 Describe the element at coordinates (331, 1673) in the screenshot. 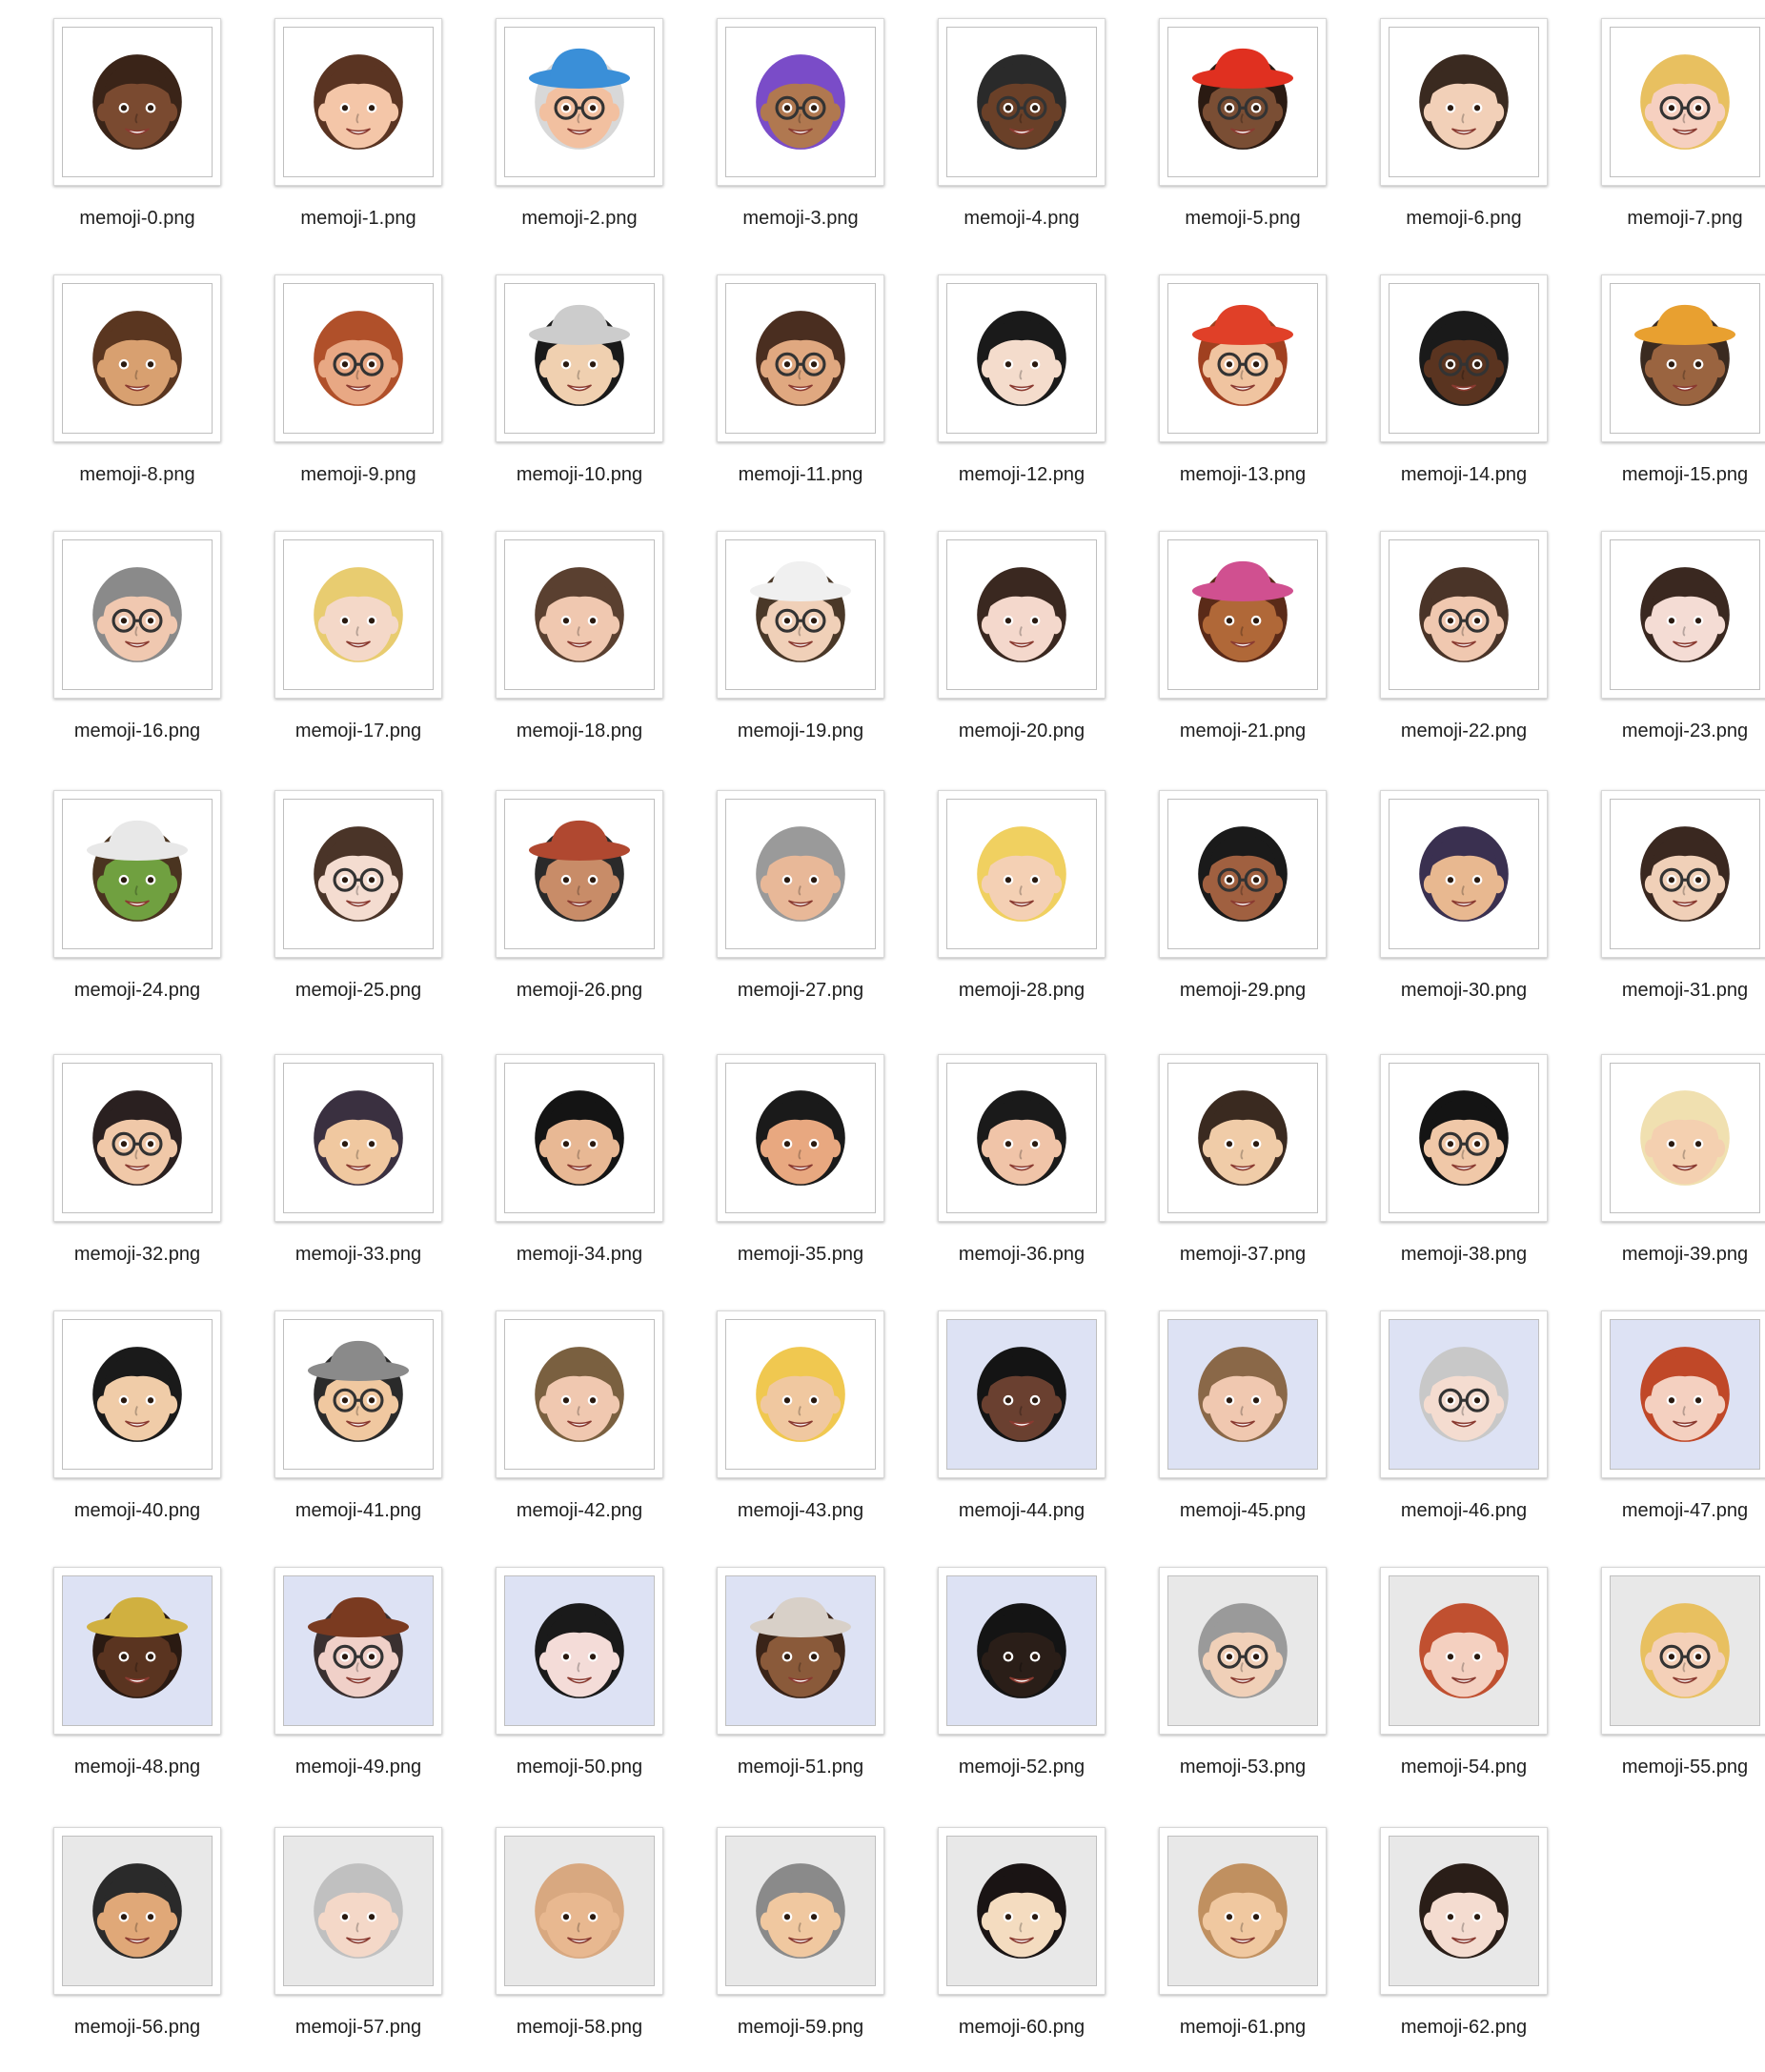

I see `file-item: memoji-49.png` at that location.